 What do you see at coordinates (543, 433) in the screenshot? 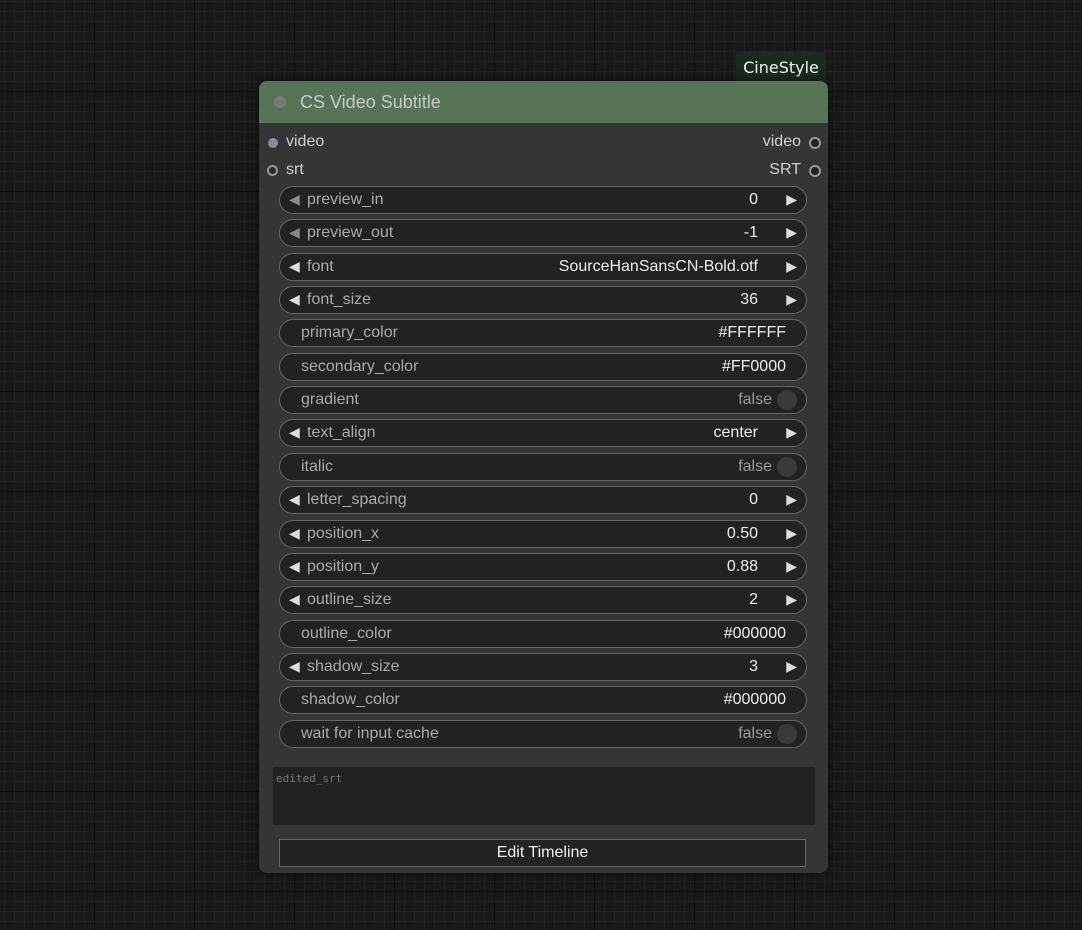
I see `widget-text-align: ◀ text_align center ▶` at bounding box center [543, 433].